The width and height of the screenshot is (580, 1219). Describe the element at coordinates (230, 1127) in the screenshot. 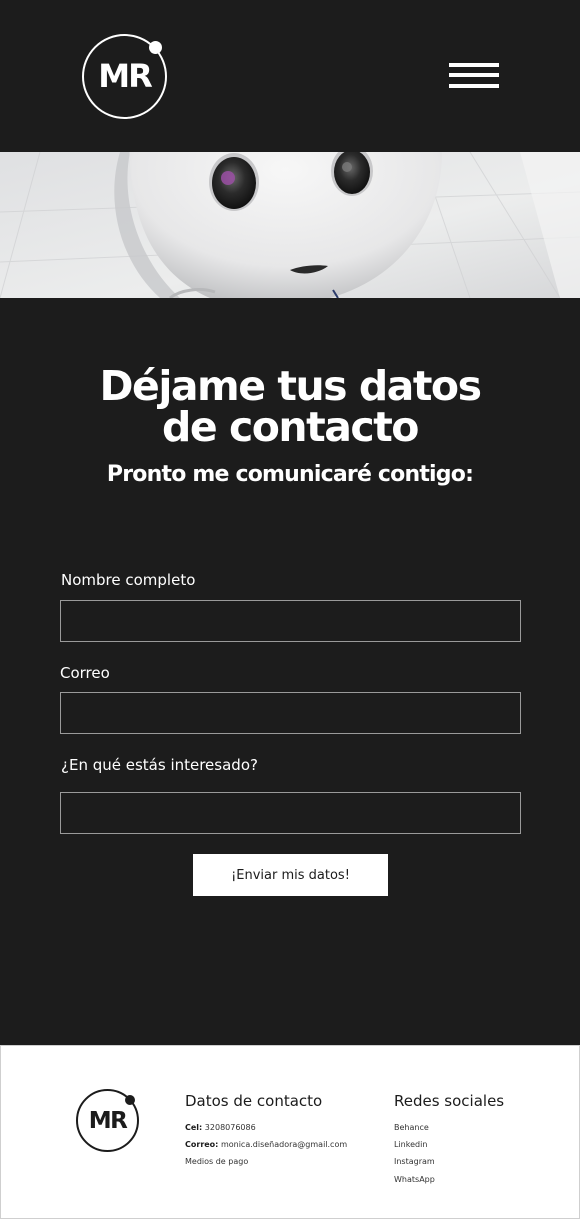

I see `phone-value: 3208076086` at that location.